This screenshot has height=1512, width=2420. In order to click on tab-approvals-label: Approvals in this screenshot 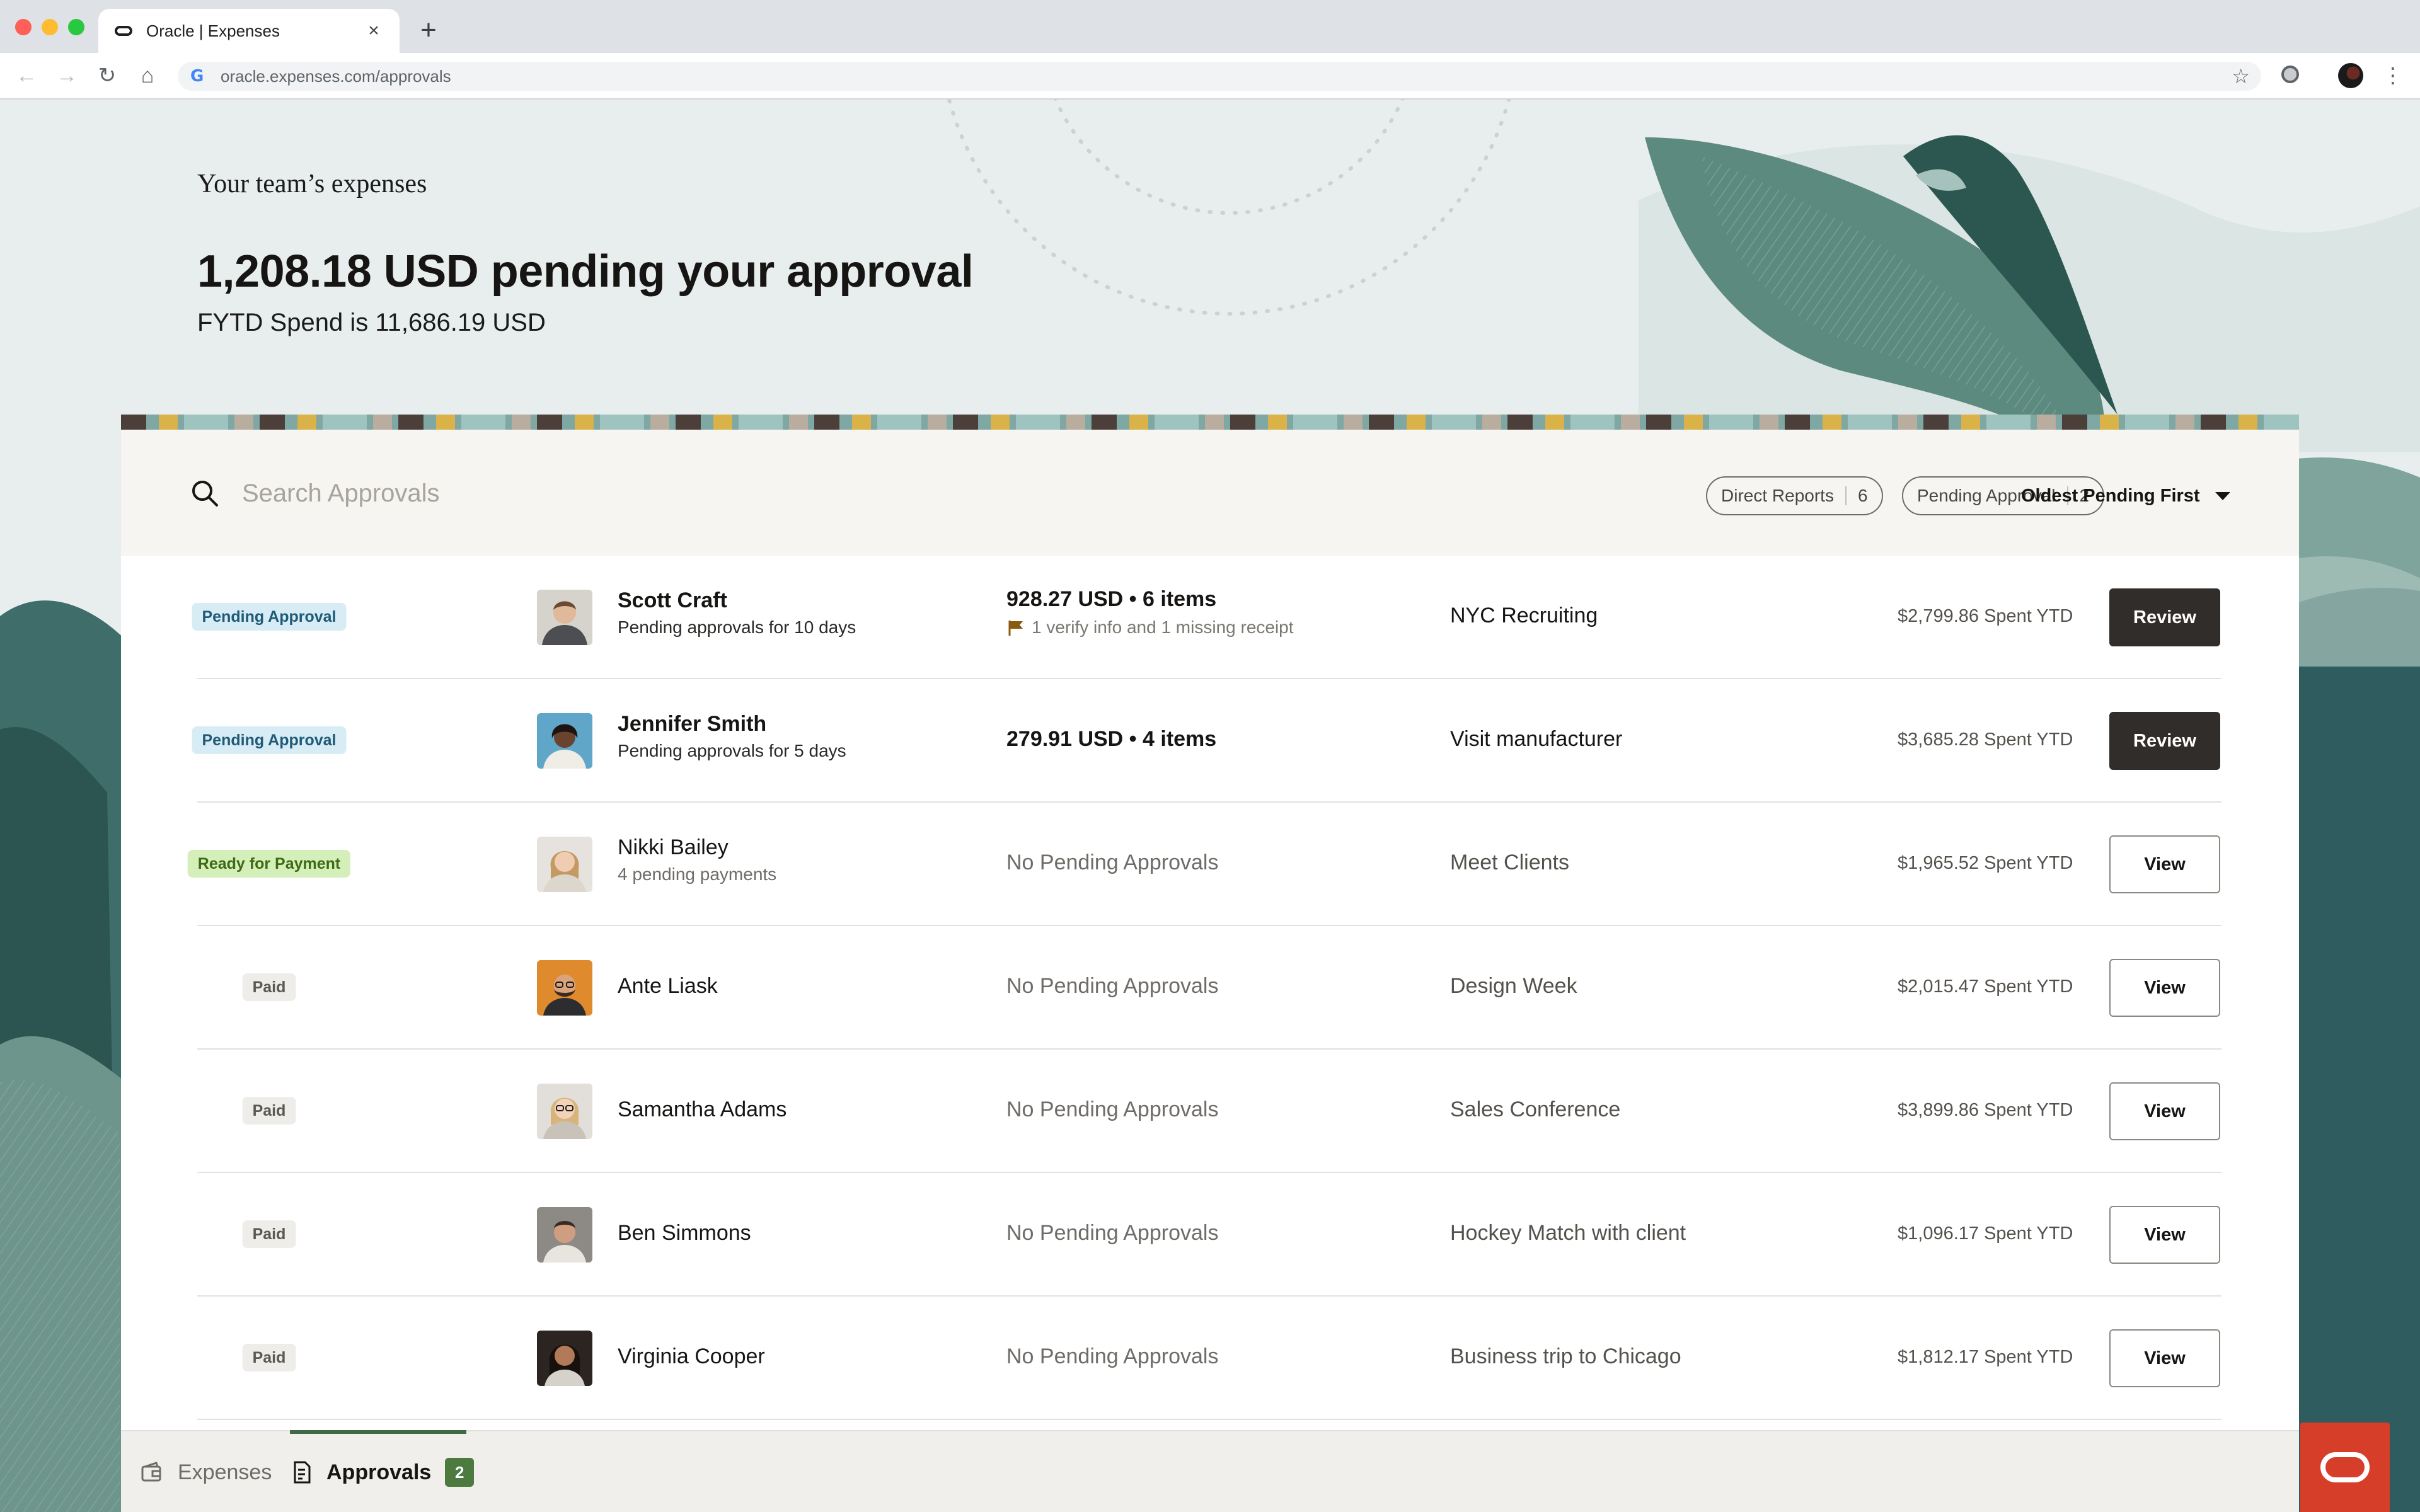, I will do `click(379, 1472)`.